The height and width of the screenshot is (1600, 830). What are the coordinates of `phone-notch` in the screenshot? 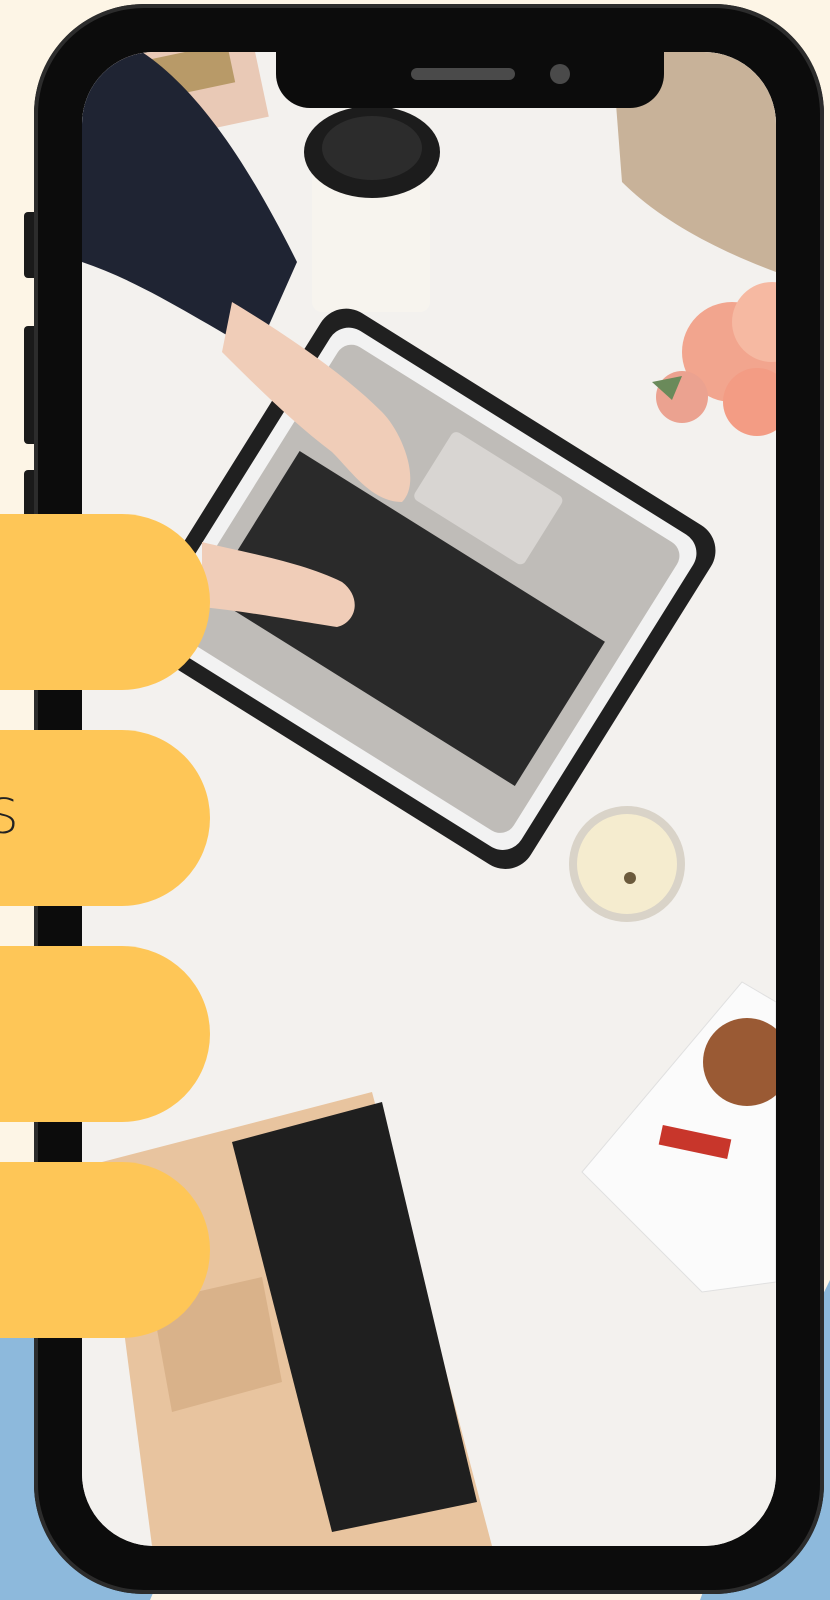 It's located at (470, 80).